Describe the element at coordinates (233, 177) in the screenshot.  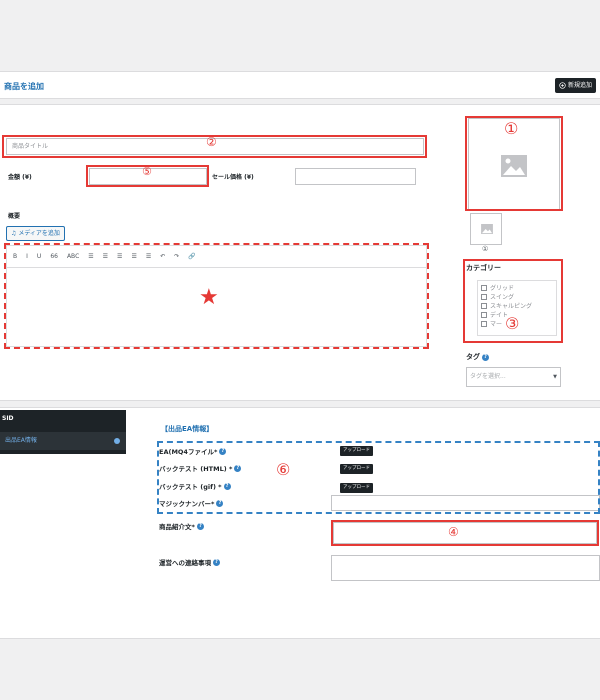
I see `sale-price-label: セール価格 (¥)` at that location.